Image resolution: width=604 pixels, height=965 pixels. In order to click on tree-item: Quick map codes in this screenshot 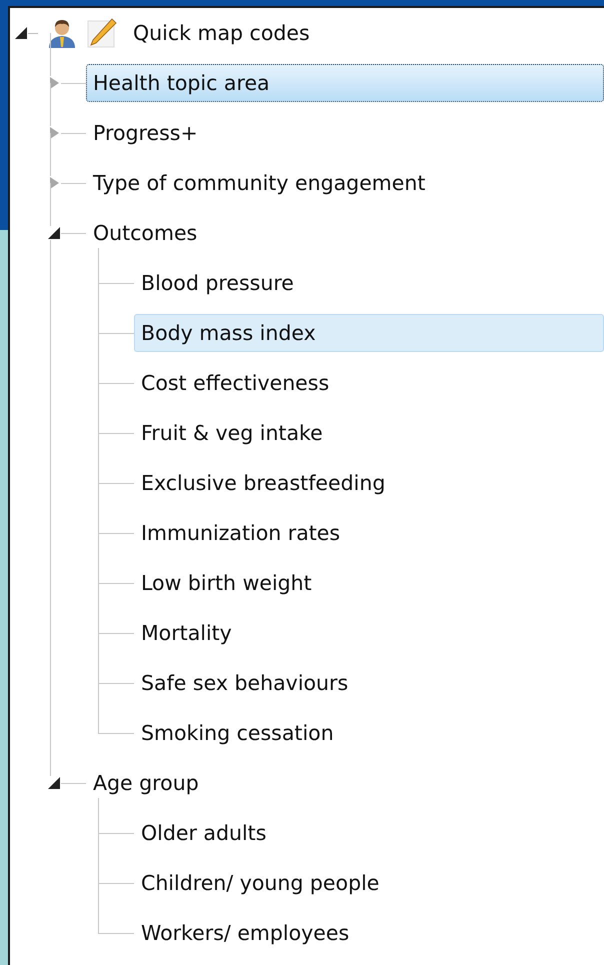, I will do `click(221, 33)`.